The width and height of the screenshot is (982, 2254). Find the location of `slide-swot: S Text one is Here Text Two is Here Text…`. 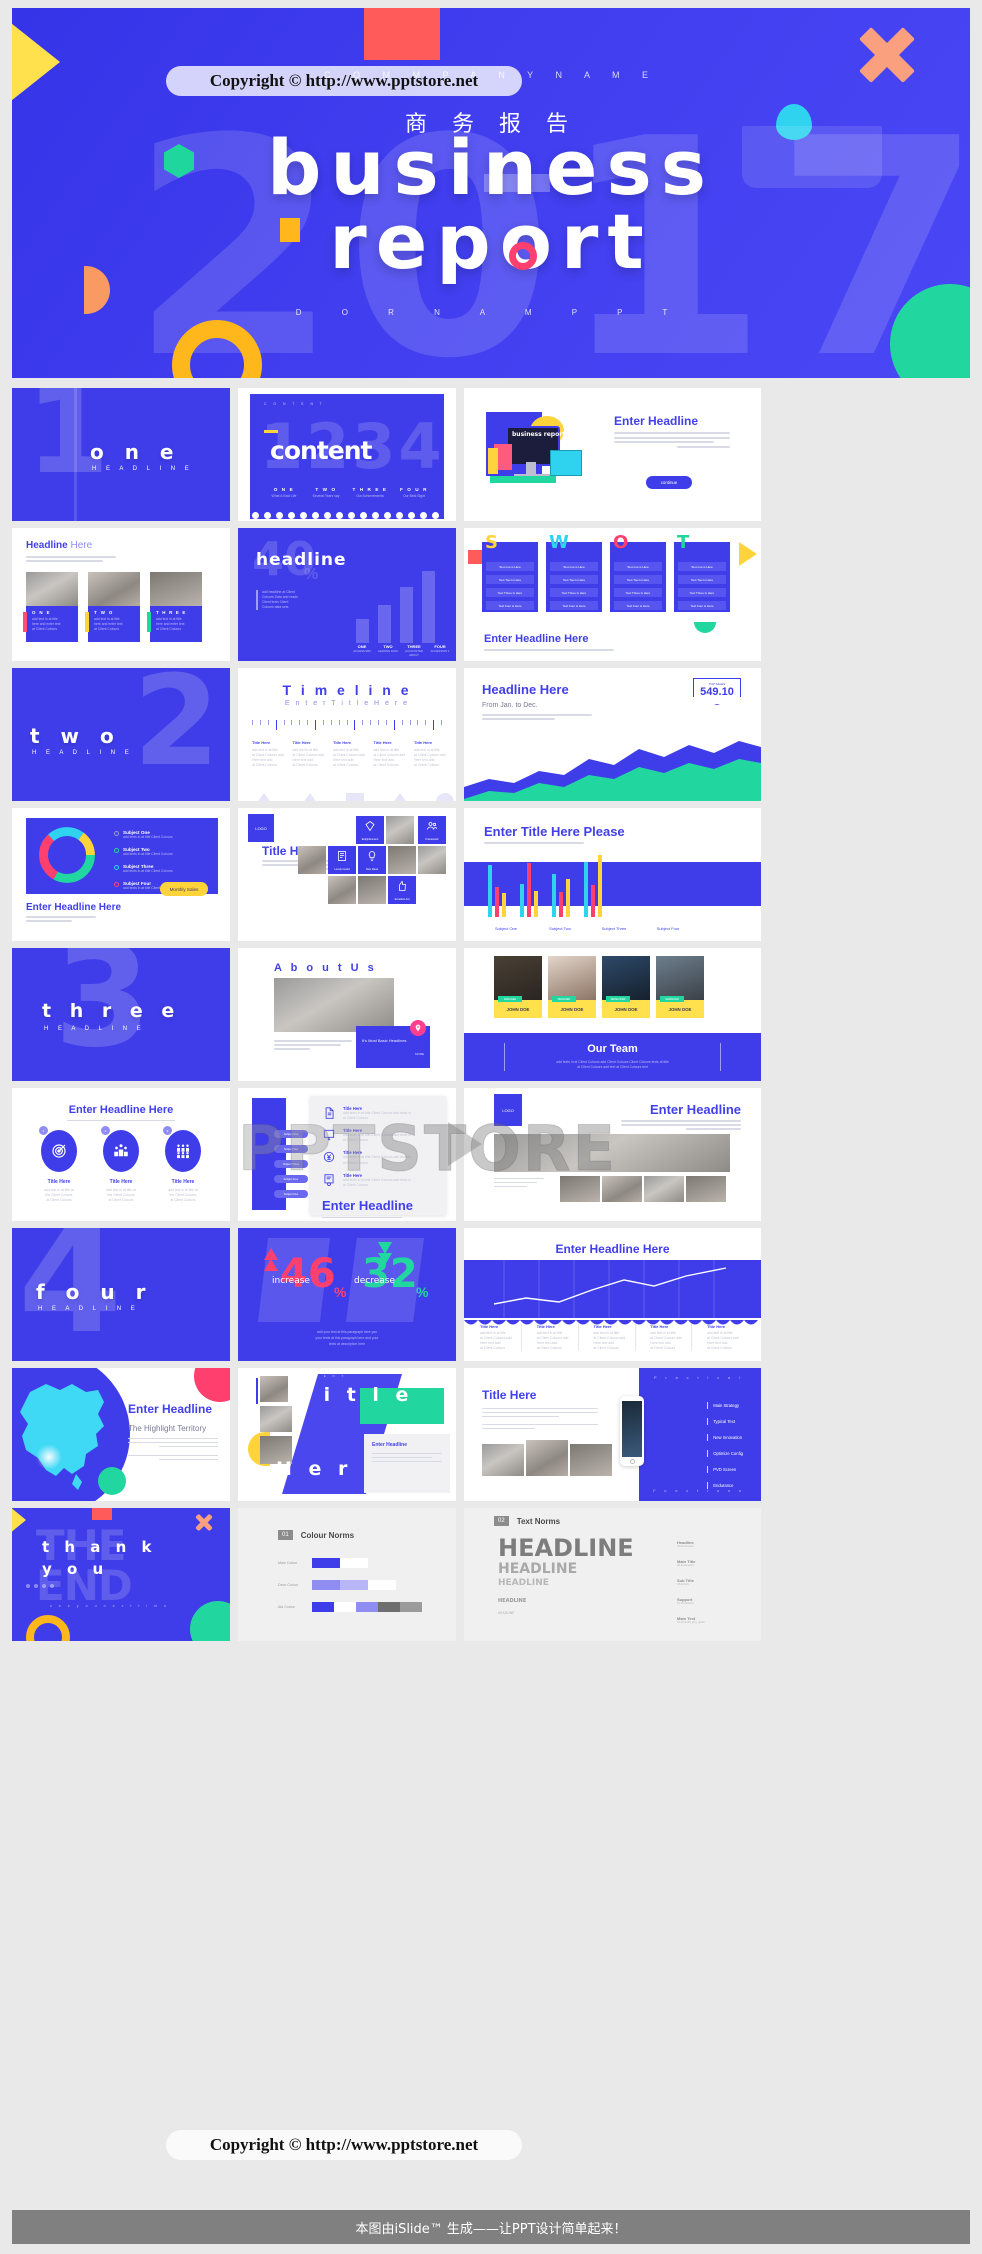

slide-swot: S Text one is Here Text Two is Here Text… is located at coordinates (612, 594).